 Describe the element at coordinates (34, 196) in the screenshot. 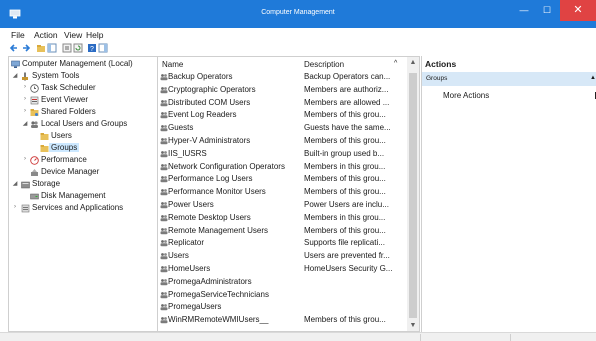

I see `disk-icon` at that location.